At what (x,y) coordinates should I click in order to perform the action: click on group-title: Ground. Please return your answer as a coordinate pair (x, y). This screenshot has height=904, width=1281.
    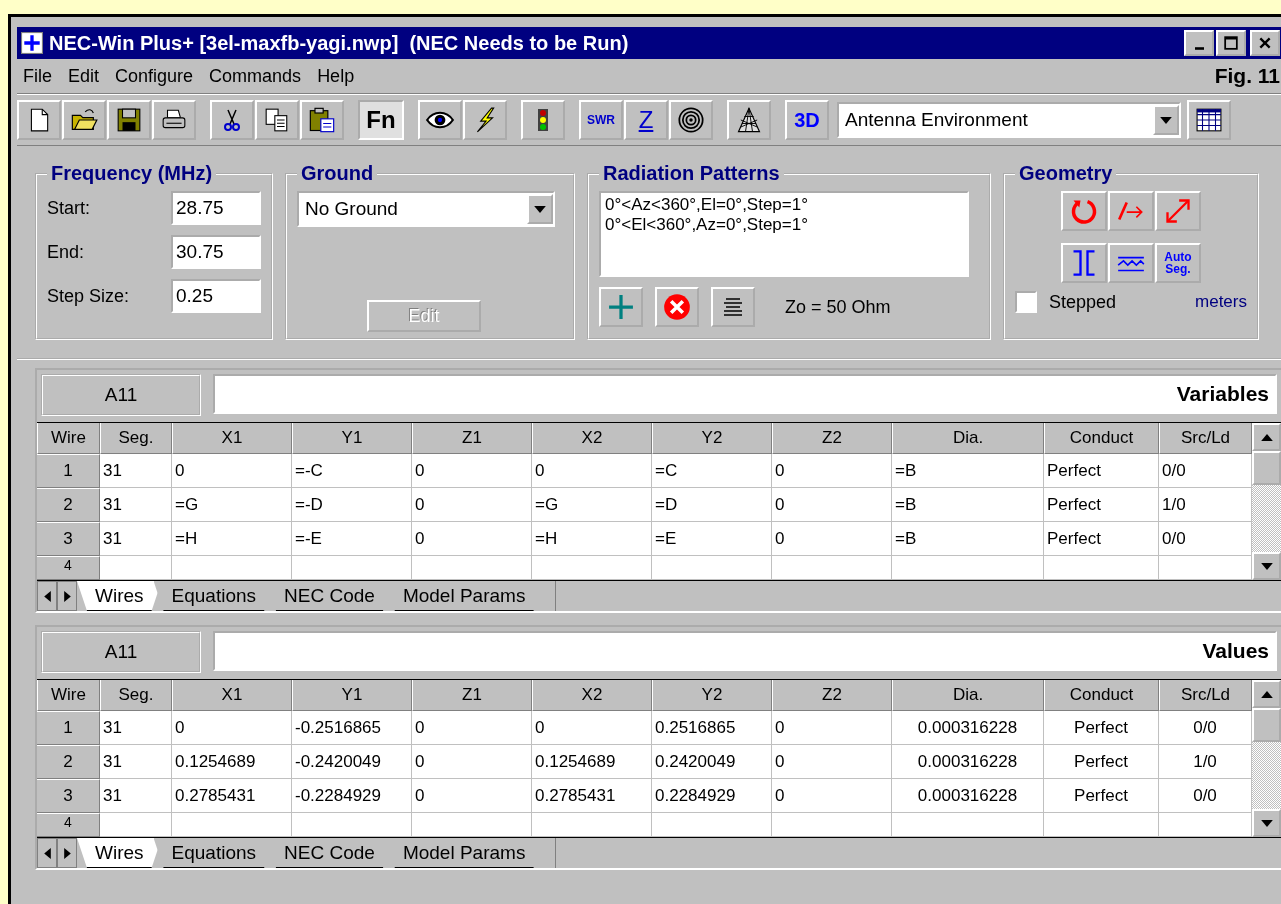
    Looking at the image, I should click on (337, 173).